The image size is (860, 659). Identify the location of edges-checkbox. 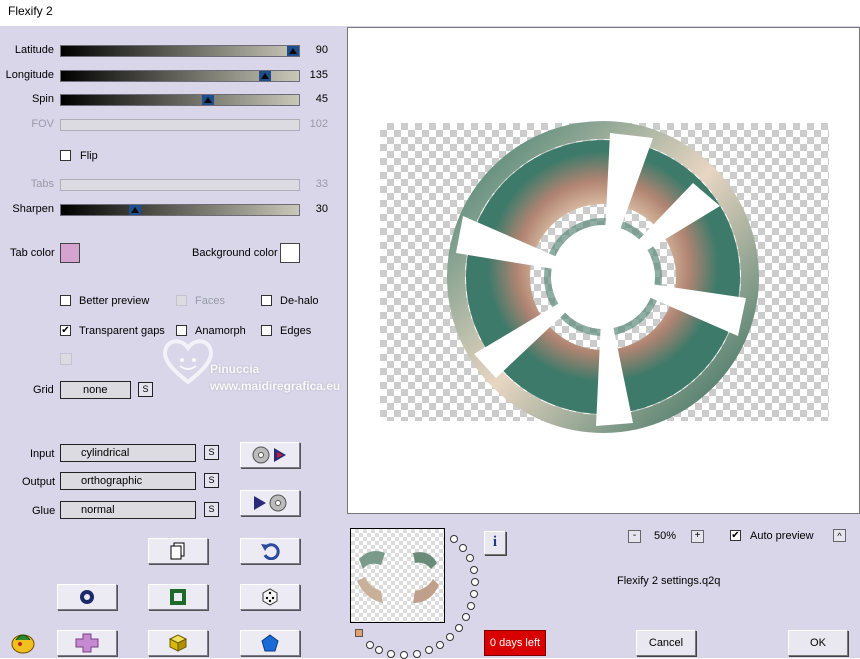
(266, 330).